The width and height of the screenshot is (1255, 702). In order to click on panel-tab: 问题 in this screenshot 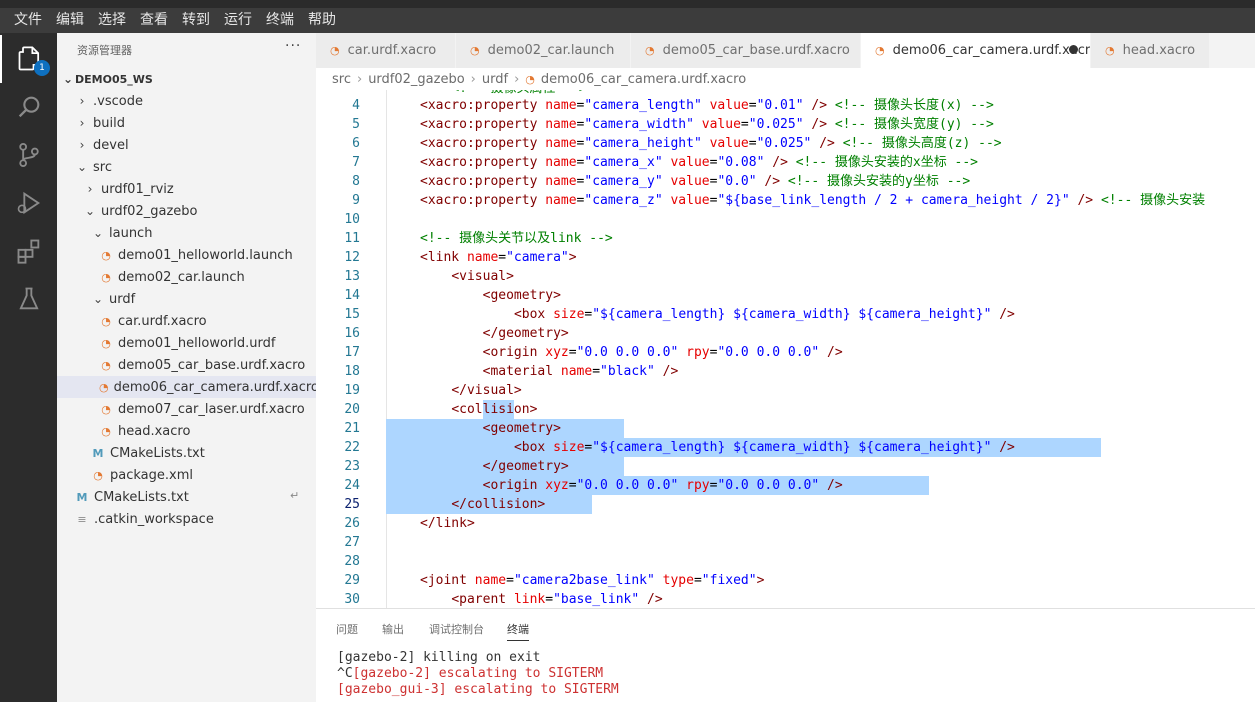, I will do `click(347, 629)`.